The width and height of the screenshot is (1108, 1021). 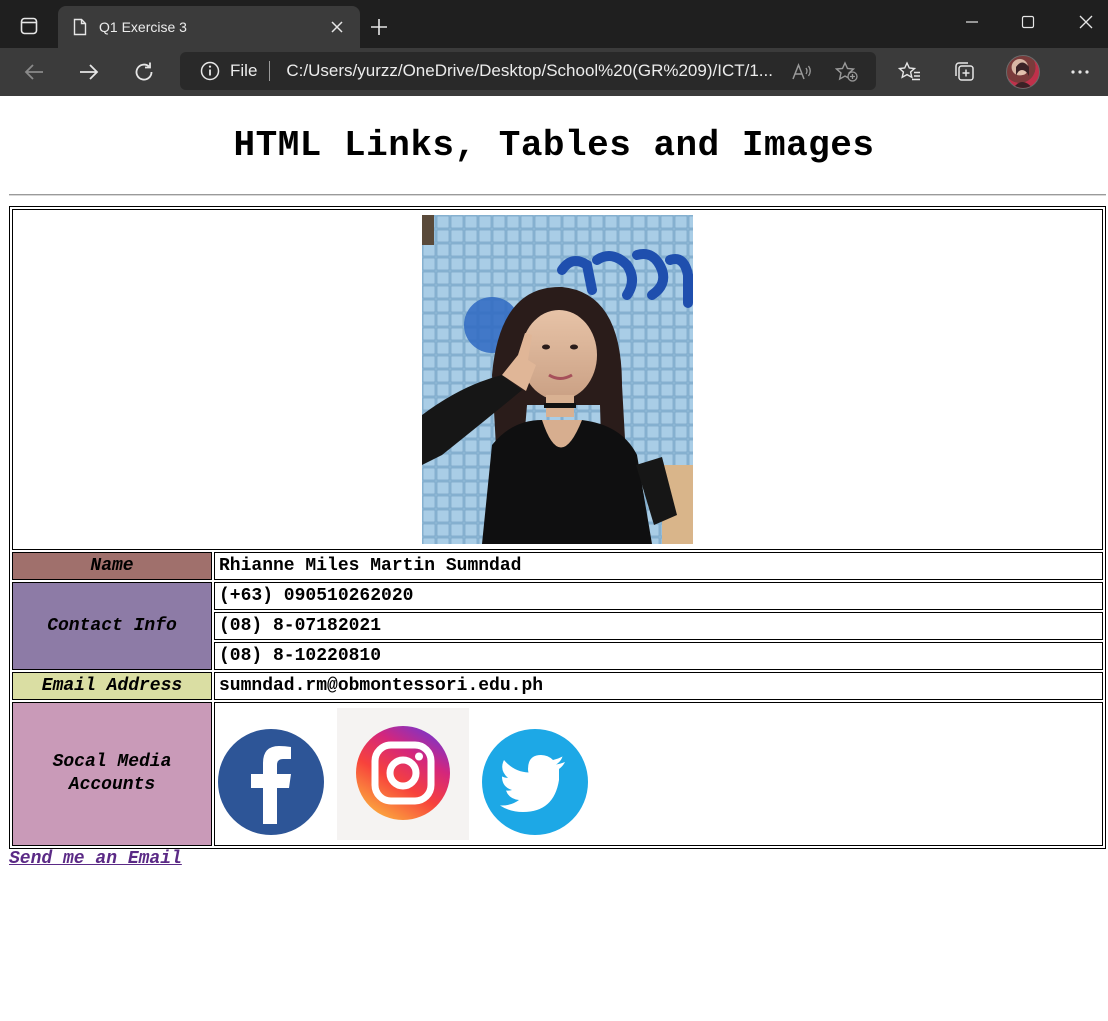 I want to click on maximize-icon, so click(x=1028, y=22).